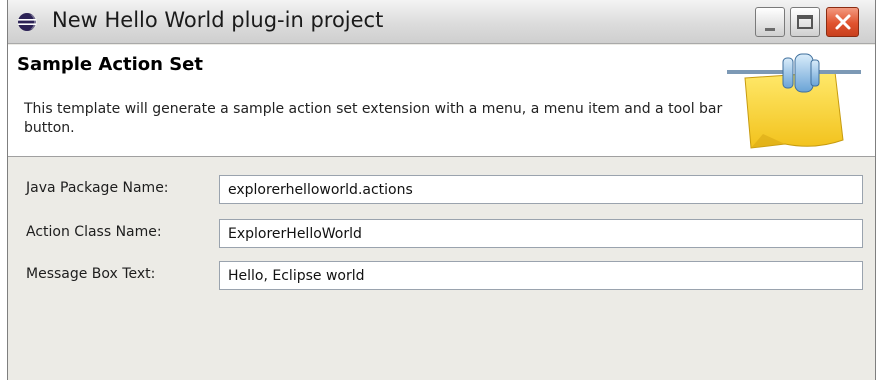 The image size is (876, 380). I want to click on action-class-row: Action Class Name:, so click(441, 234).